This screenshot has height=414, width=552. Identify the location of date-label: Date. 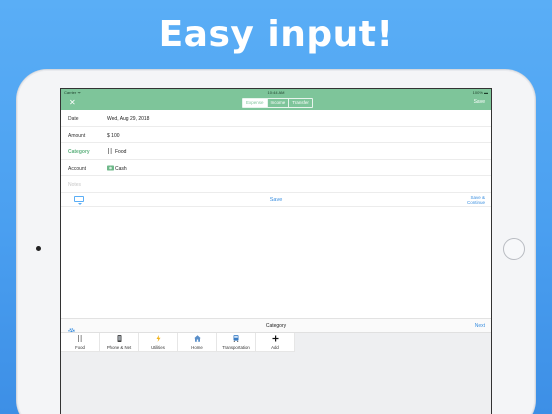
(73, 119).